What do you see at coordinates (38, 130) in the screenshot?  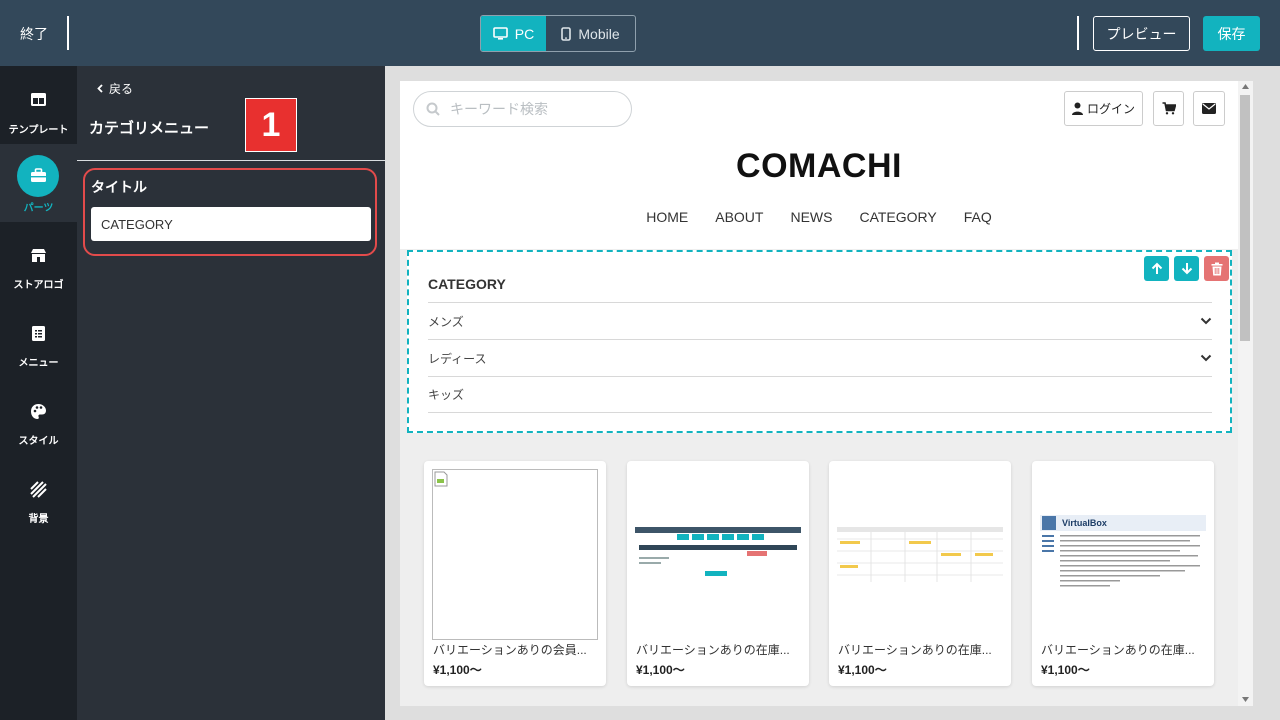 I see `rail-label: テンプレート` at bounding box center [38, 130].